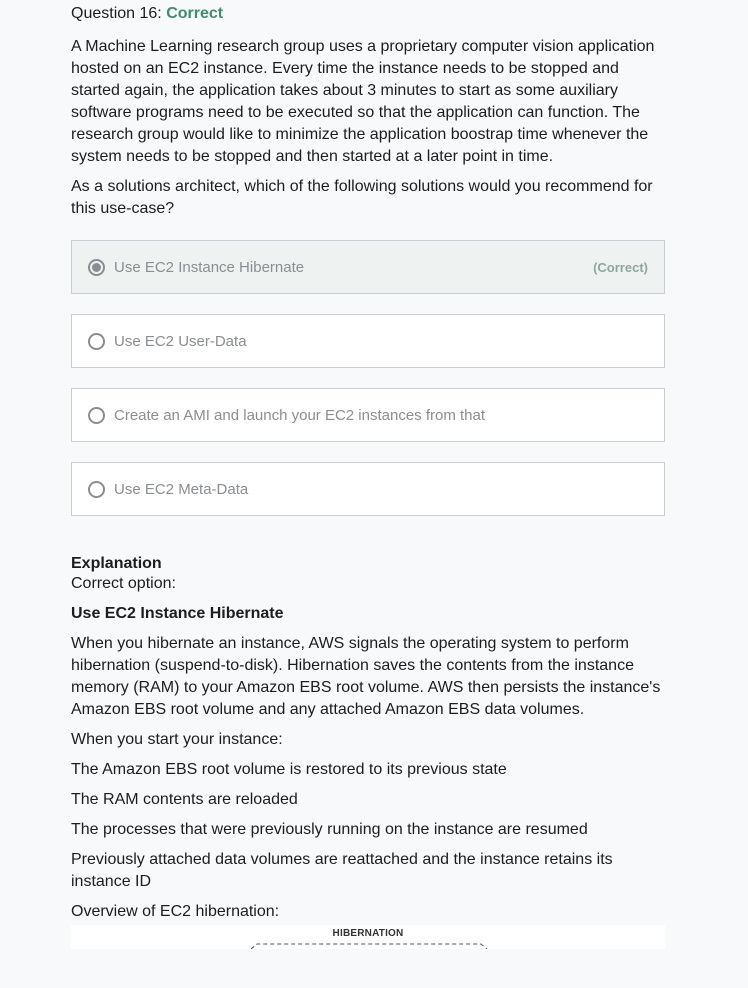  I want to click on correct-tag: (Correct), so click(620, 267).